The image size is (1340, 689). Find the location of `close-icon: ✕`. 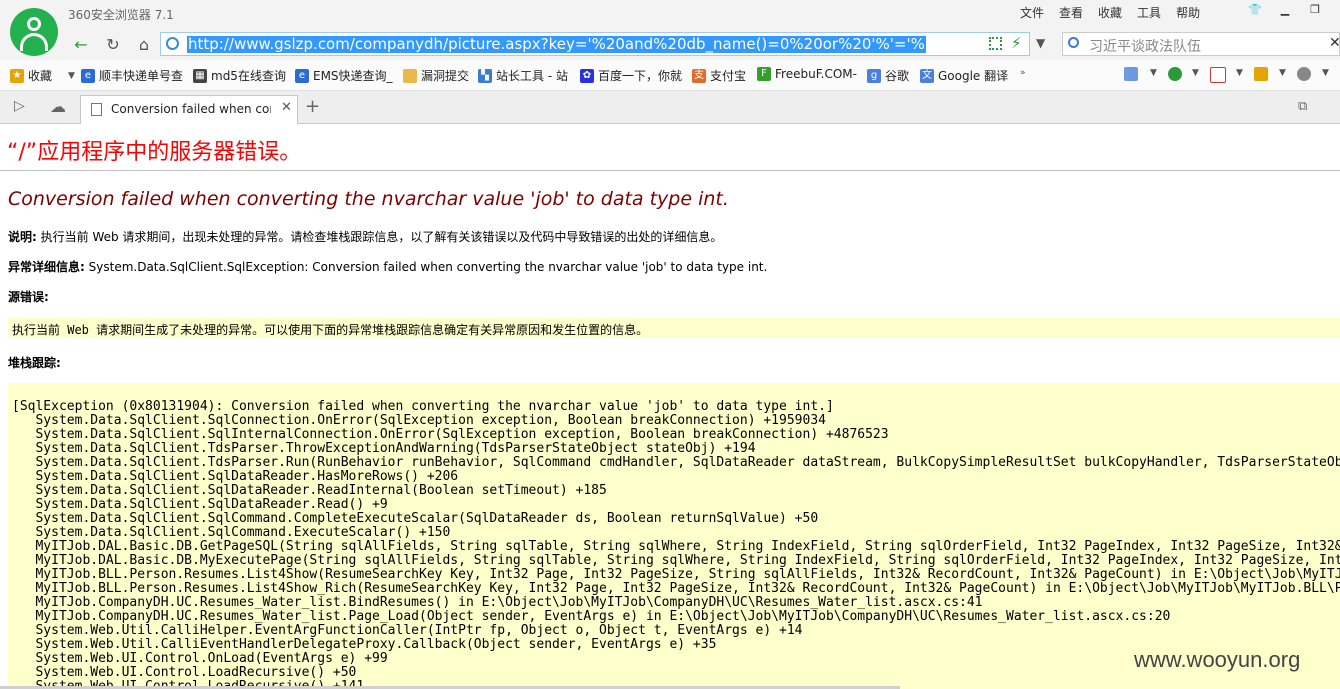

close-icon: ✕ is located at coordinates (286, 107).